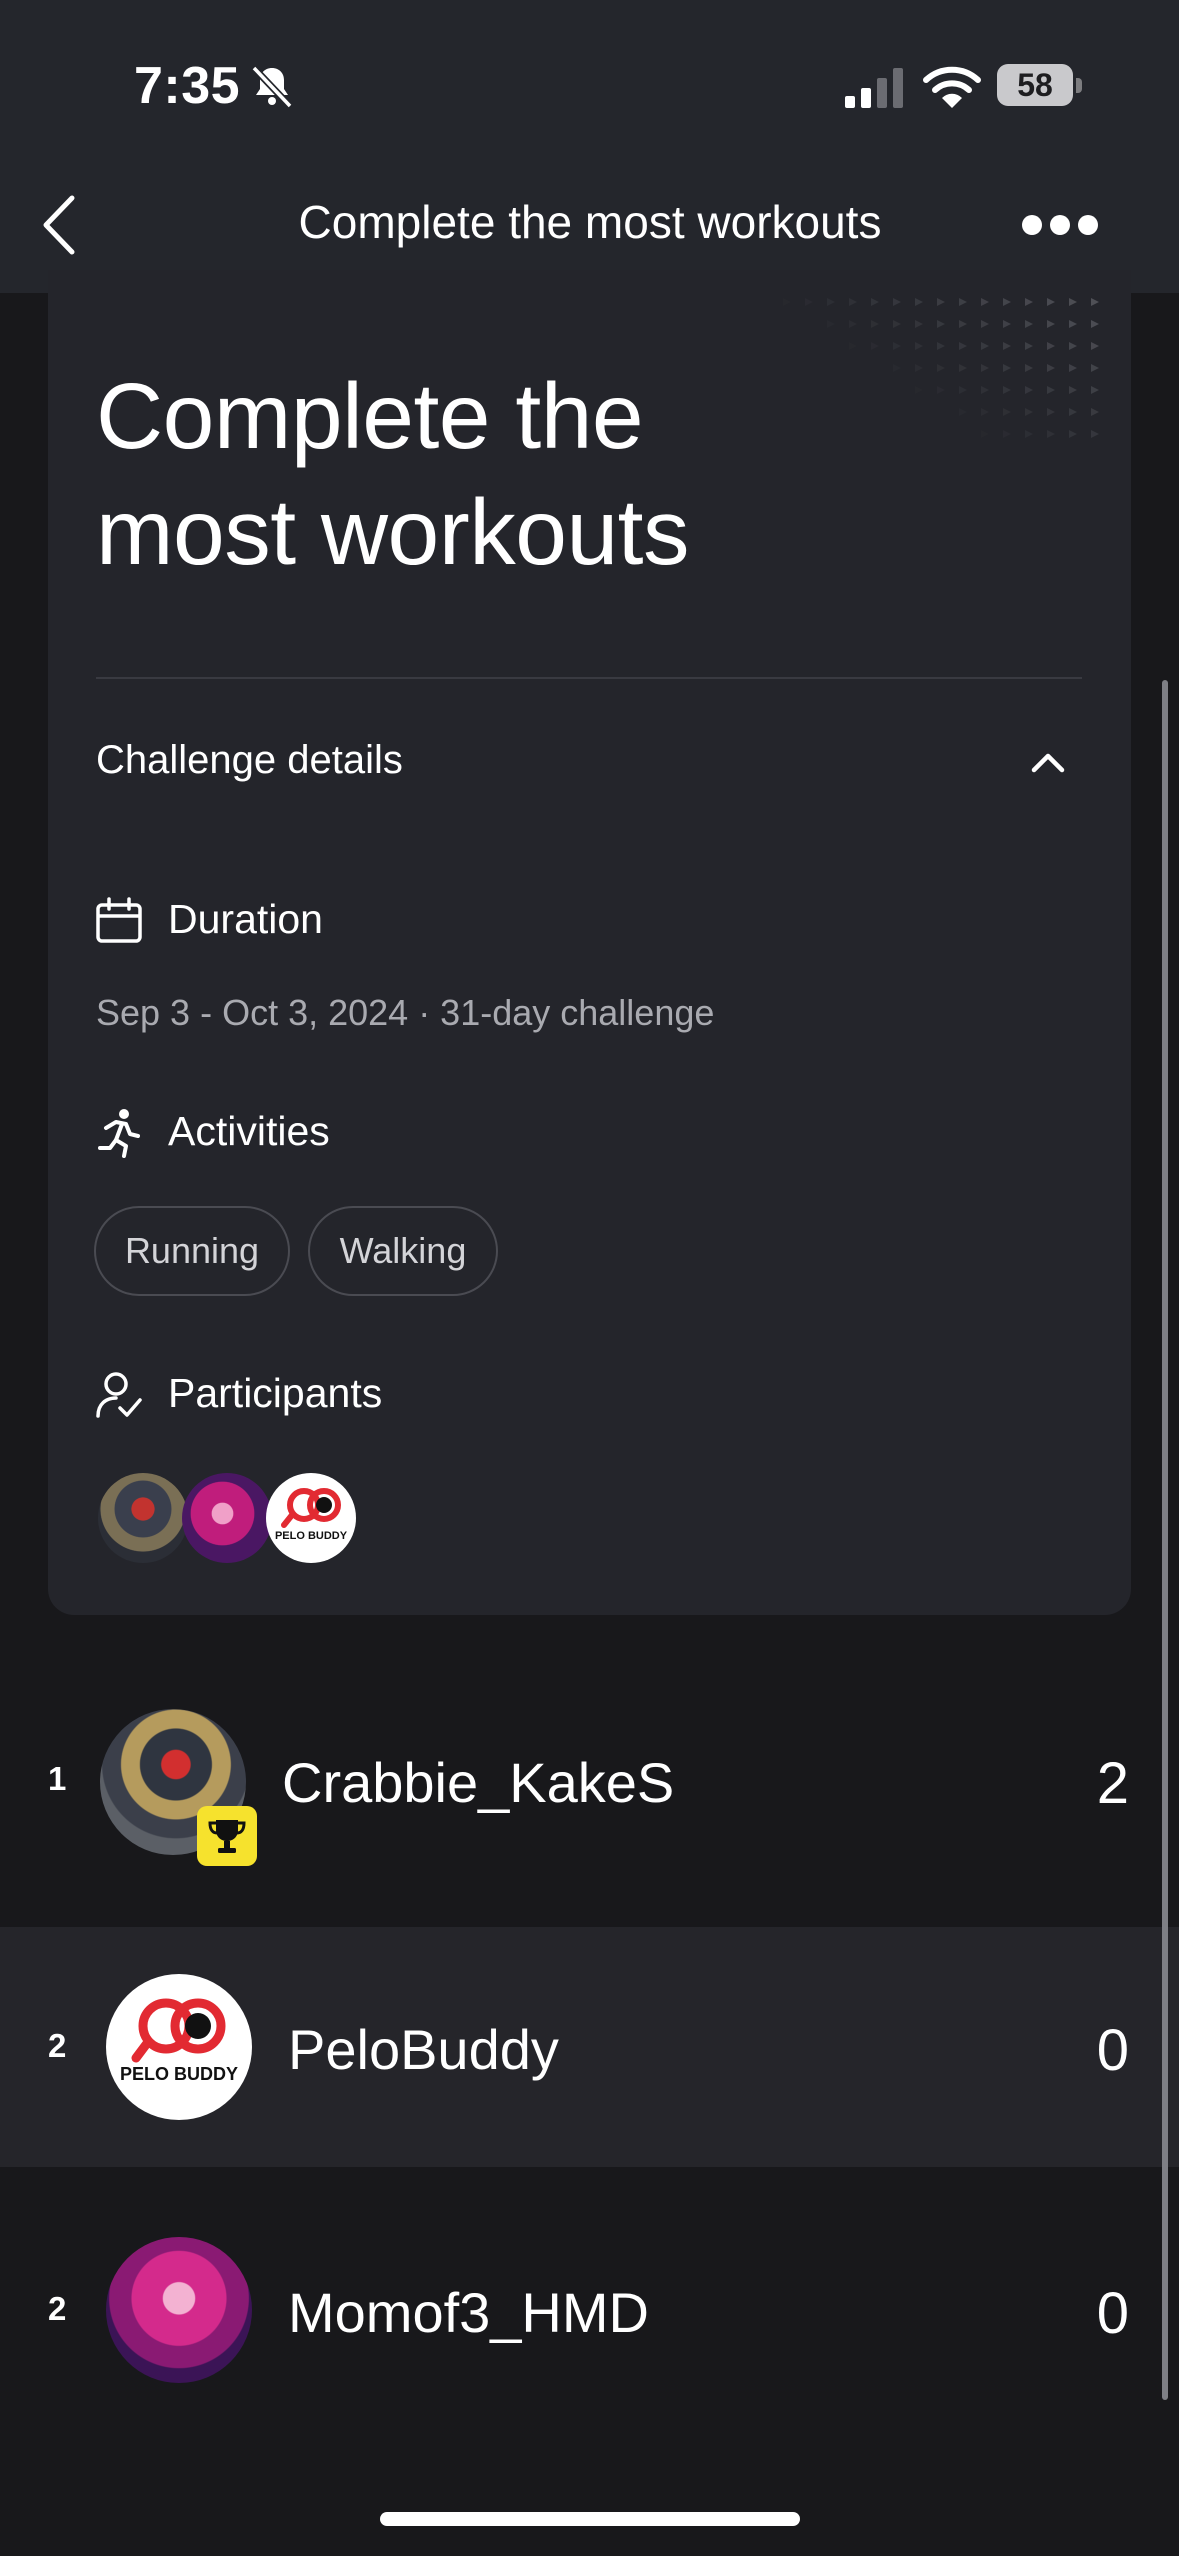 The width and height of the screenshot is (1179, 2556). What do you see at coordinates (403, 1251) in the screenshot?
I see `activity-chip-walking: Walking` at bounding box center [403, 1251].